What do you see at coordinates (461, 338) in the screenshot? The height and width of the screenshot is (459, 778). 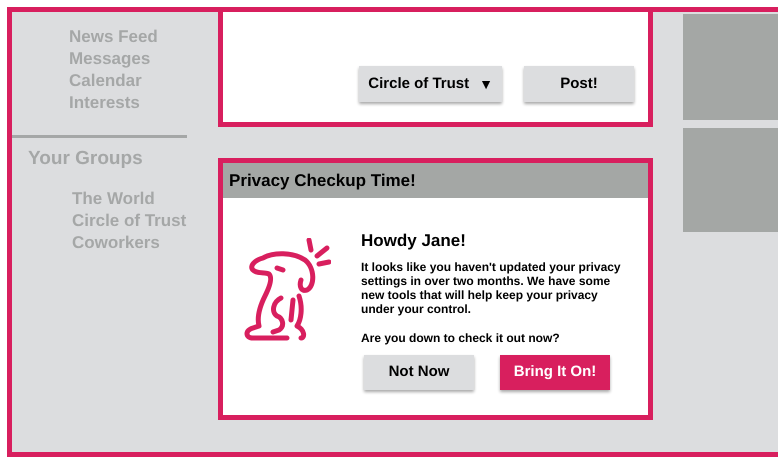 I see `dialog-question: Are you down to check it out now?` at bounding box center [461, 338].